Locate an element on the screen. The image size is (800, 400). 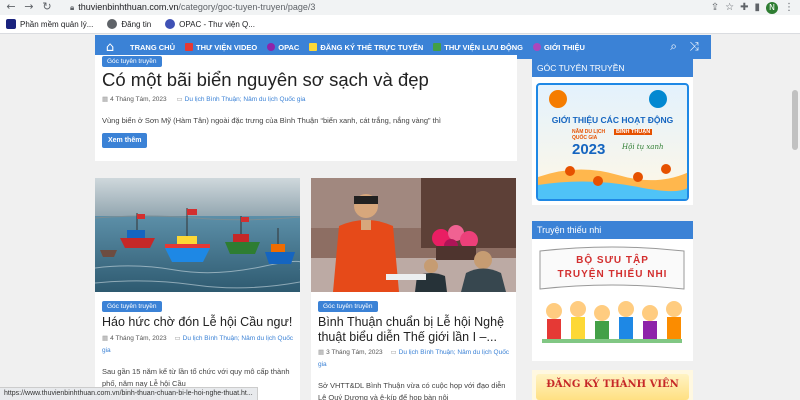
bookmark-star-icon: ☆ is located at coordinates (729, 7).